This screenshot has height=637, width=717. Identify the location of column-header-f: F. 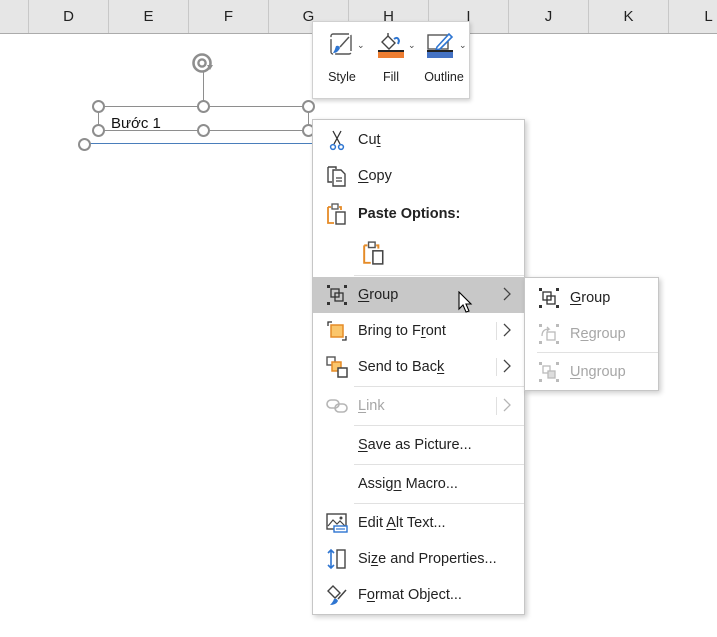
(228, 16).